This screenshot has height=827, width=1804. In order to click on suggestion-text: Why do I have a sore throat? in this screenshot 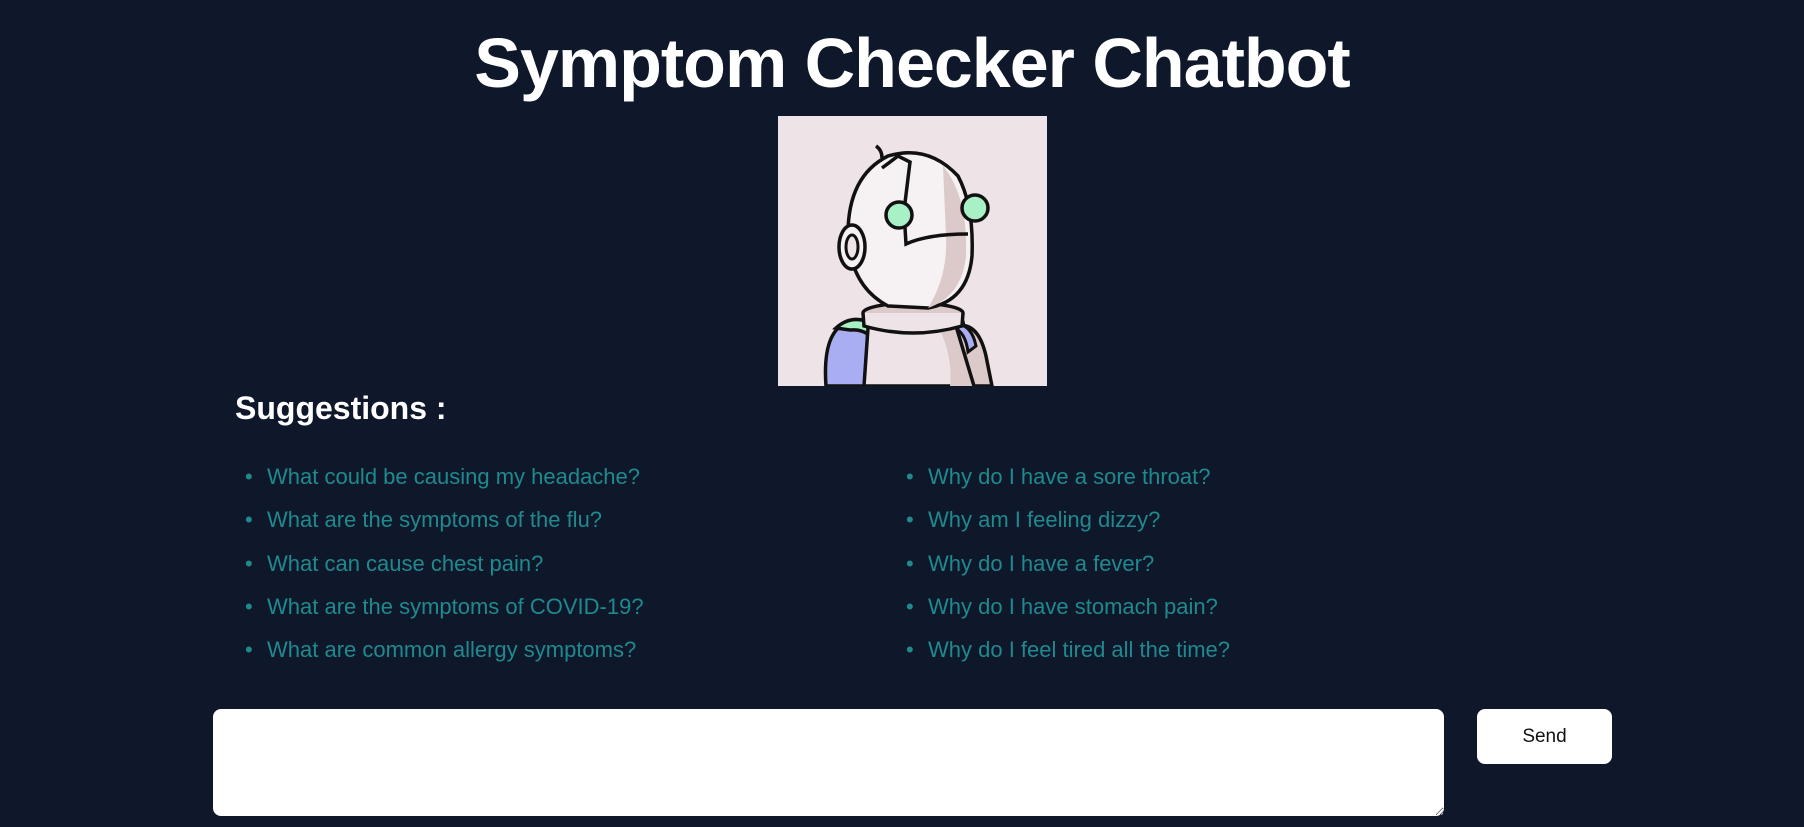, I will do `click(1069, 476)`.